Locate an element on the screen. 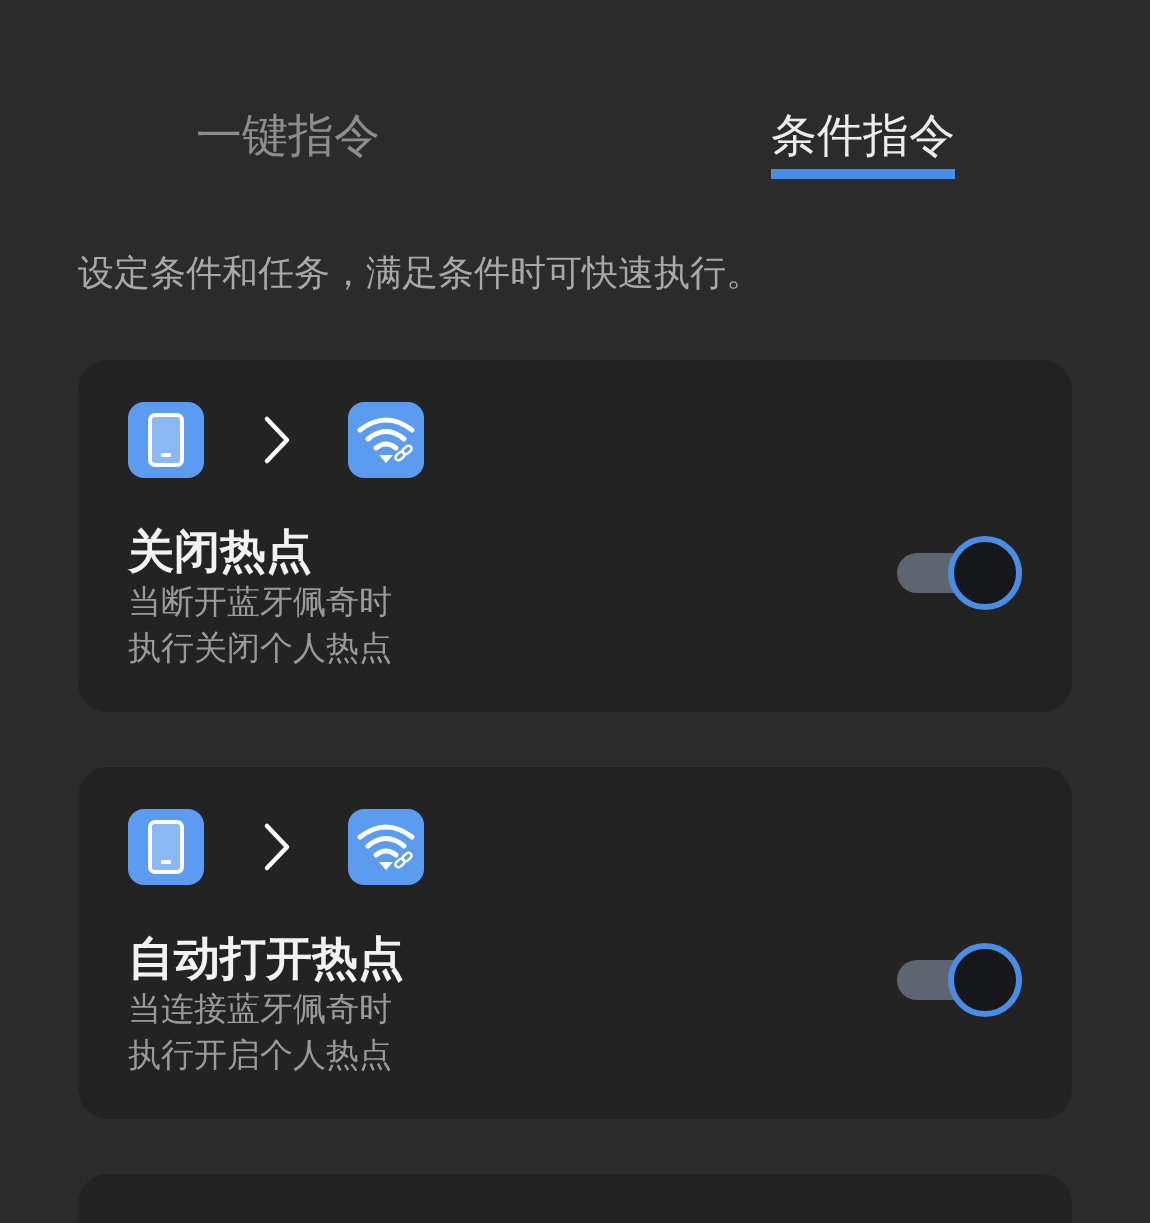 The height and width of the screenshot is (1223, 1150). command-description: 当断开蓝牙佩奇时 is located at coordinates (260, 601).